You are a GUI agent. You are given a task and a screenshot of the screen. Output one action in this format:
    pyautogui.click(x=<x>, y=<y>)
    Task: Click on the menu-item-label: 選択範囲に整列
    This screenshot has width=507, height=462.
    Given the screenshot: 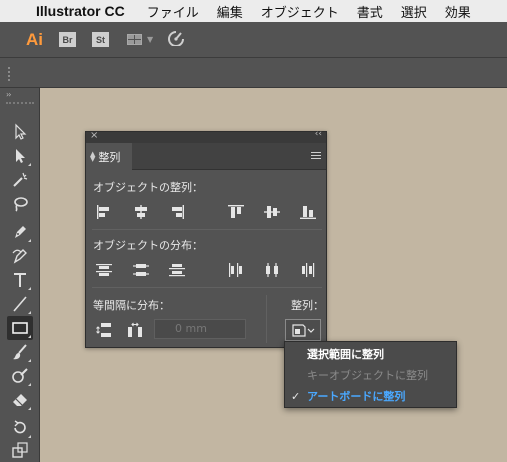 What is the action you would take?
    pyautogui.click(x=345, y=354)
    